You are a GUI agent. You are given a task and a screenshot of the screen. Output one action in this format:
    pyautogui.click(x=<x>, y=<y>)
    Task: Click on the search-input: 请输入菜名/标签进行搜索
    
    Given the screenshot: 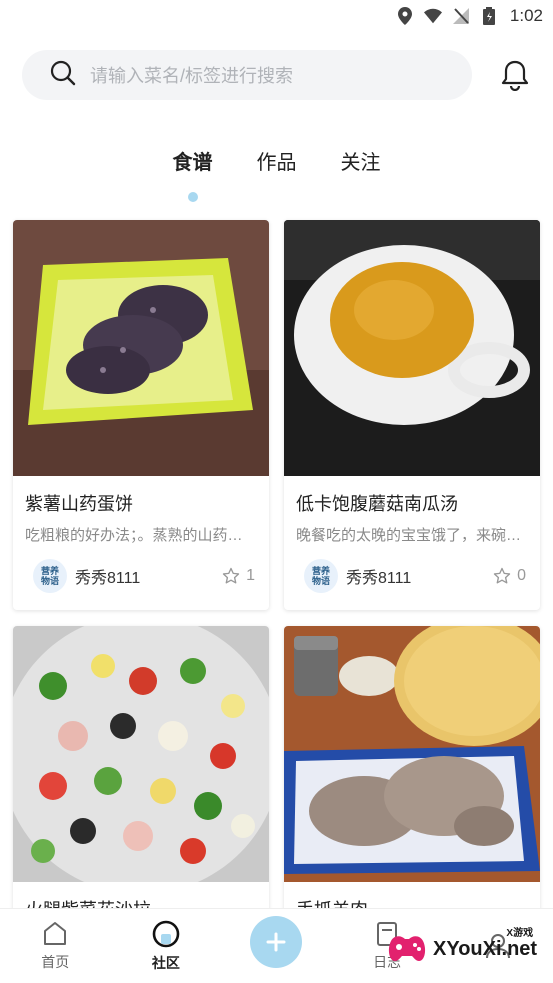 What is the action you would take?
    pyautogui.click(x=247, y=75)
    